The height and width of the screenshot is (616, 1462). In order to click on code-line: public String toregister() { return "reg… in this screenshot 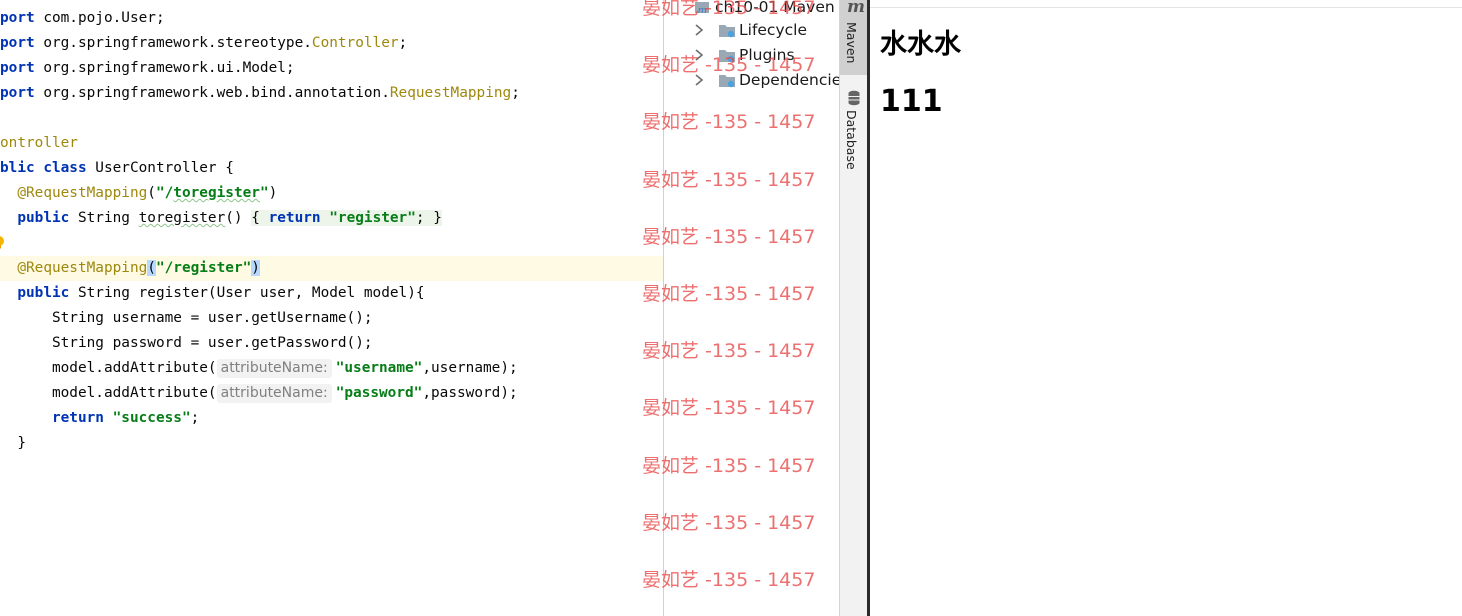, I will do `click(221, 218)`.